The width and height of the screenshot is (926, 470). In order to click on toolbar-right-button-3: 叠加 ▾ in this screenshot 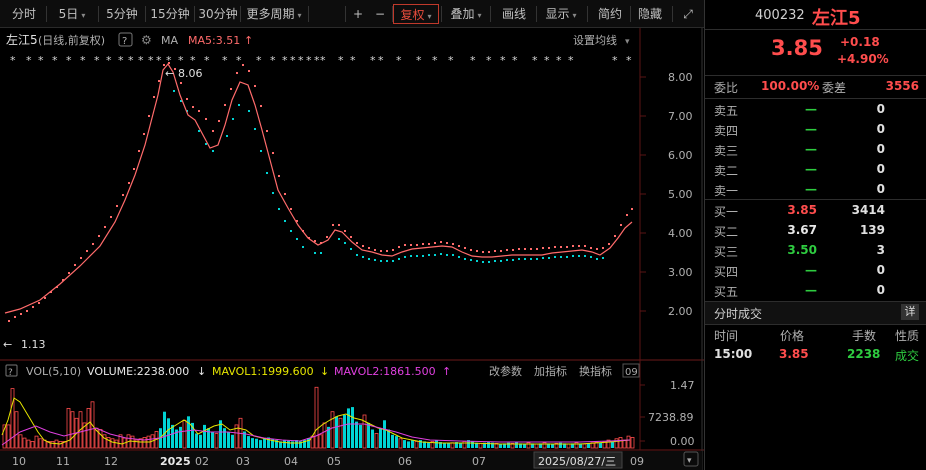, I will do `click(466, 14)`.